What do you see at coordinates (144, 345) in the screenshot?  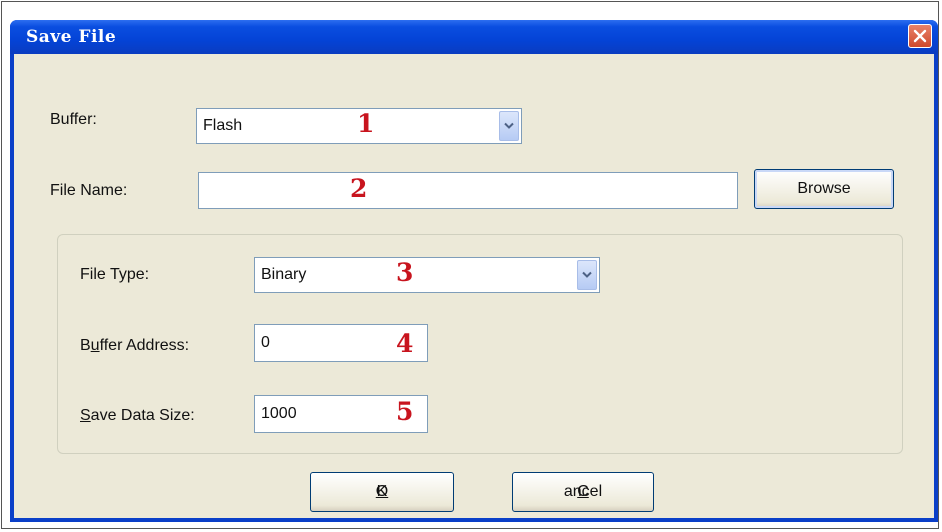 I see `buffer-address-label-post: ffer Address:` at bounding box center [144, 345].